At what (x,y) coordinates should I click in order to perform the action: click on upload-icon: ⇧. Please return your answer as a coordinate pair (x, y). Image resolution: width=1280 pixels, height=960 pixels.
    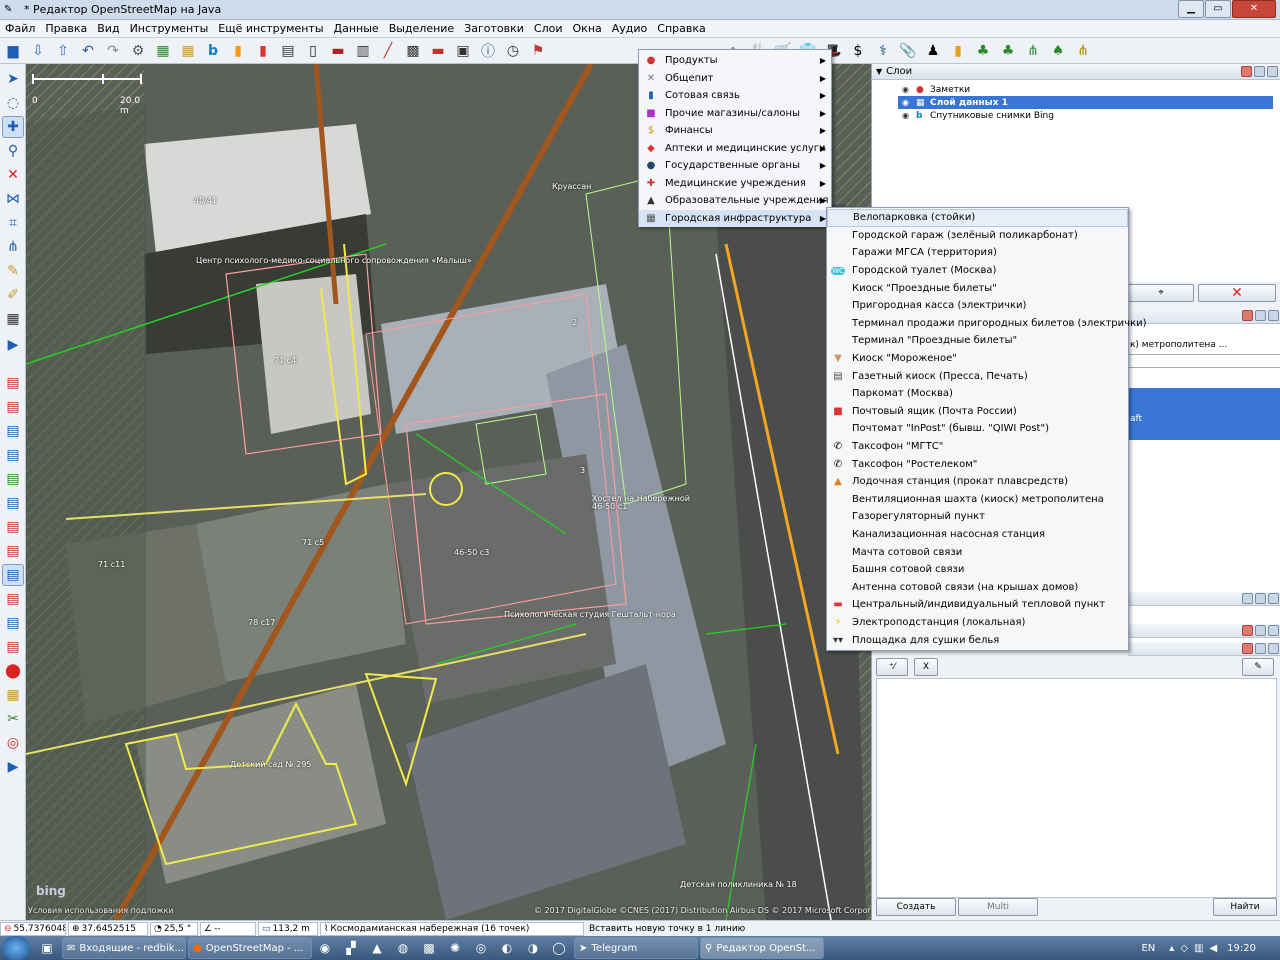
    Looking at the image, I should click on (63, 51).